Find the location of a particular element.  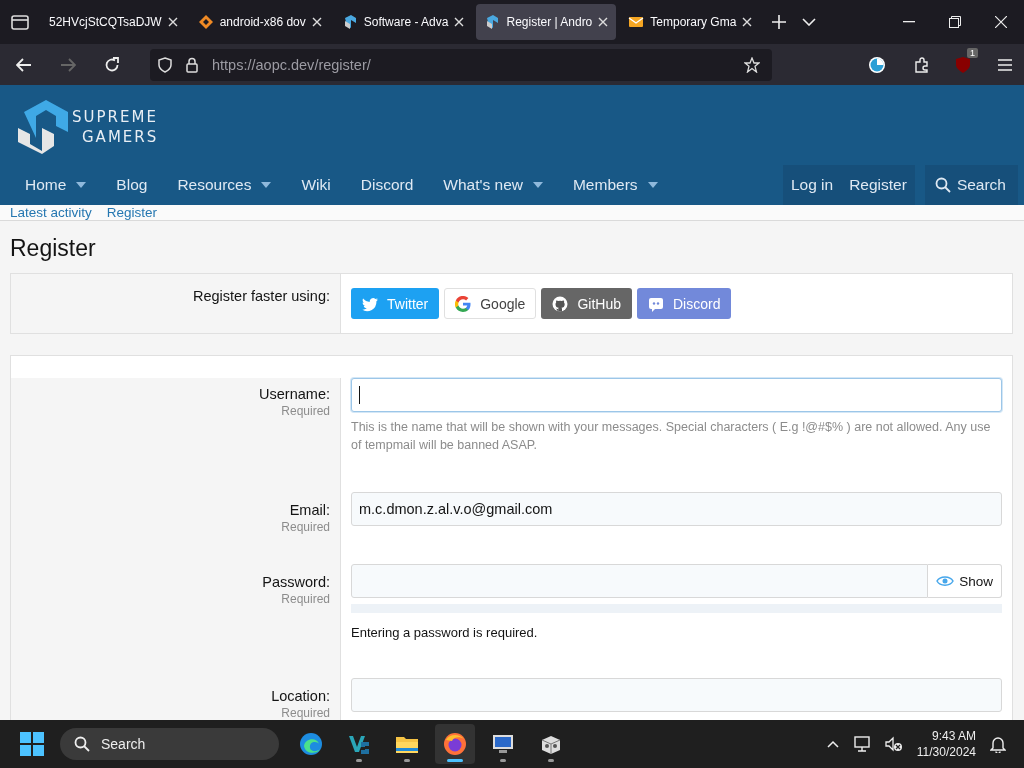

diamond-icon is located at coordinates (205, 22).